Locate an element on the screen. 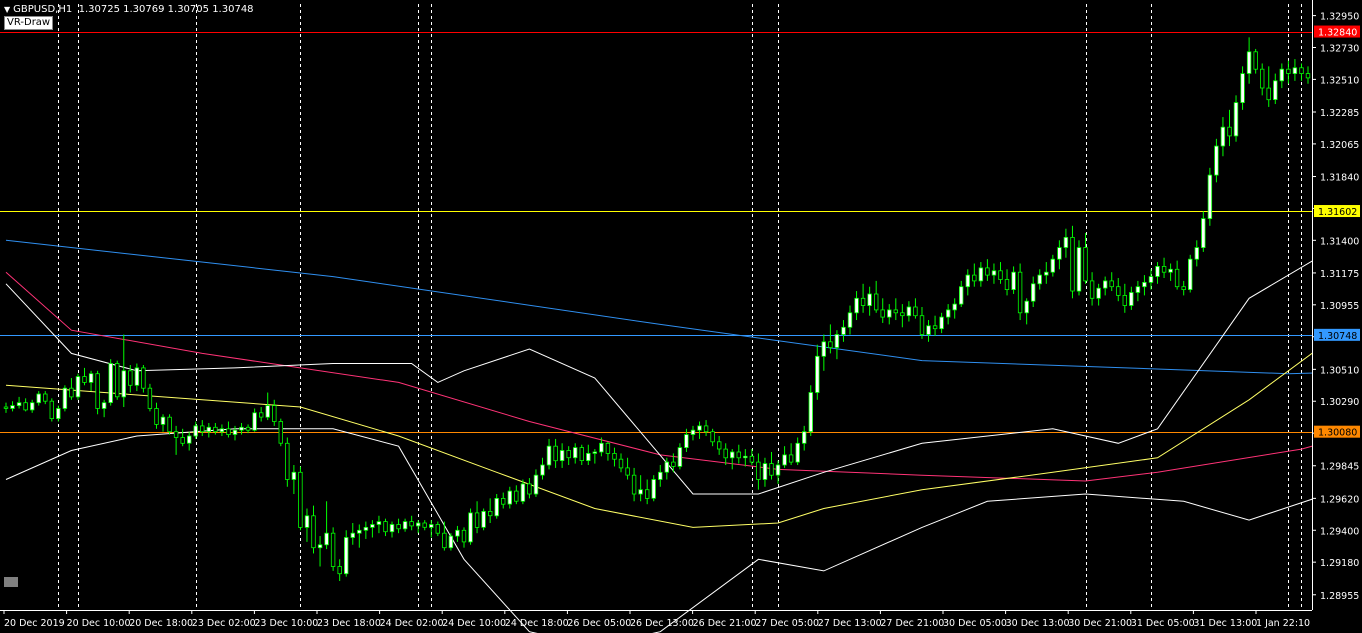 This screenshot has height=633, width=1362. symbol-name: GBPUSD,H1 is located at coordinates (43, 9).